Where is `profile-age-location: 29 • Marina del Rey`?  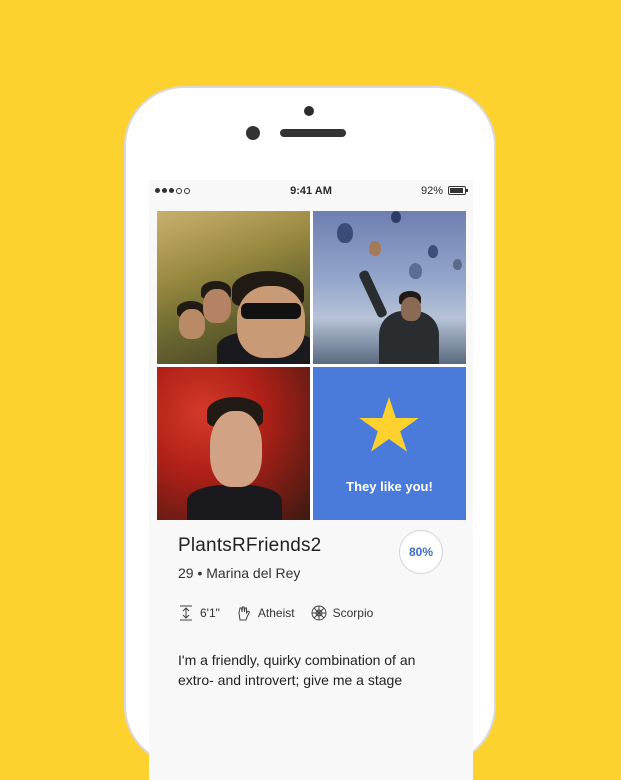 profile-age-location: 29 • Marina del Rey is located at coordinates (239, 573).